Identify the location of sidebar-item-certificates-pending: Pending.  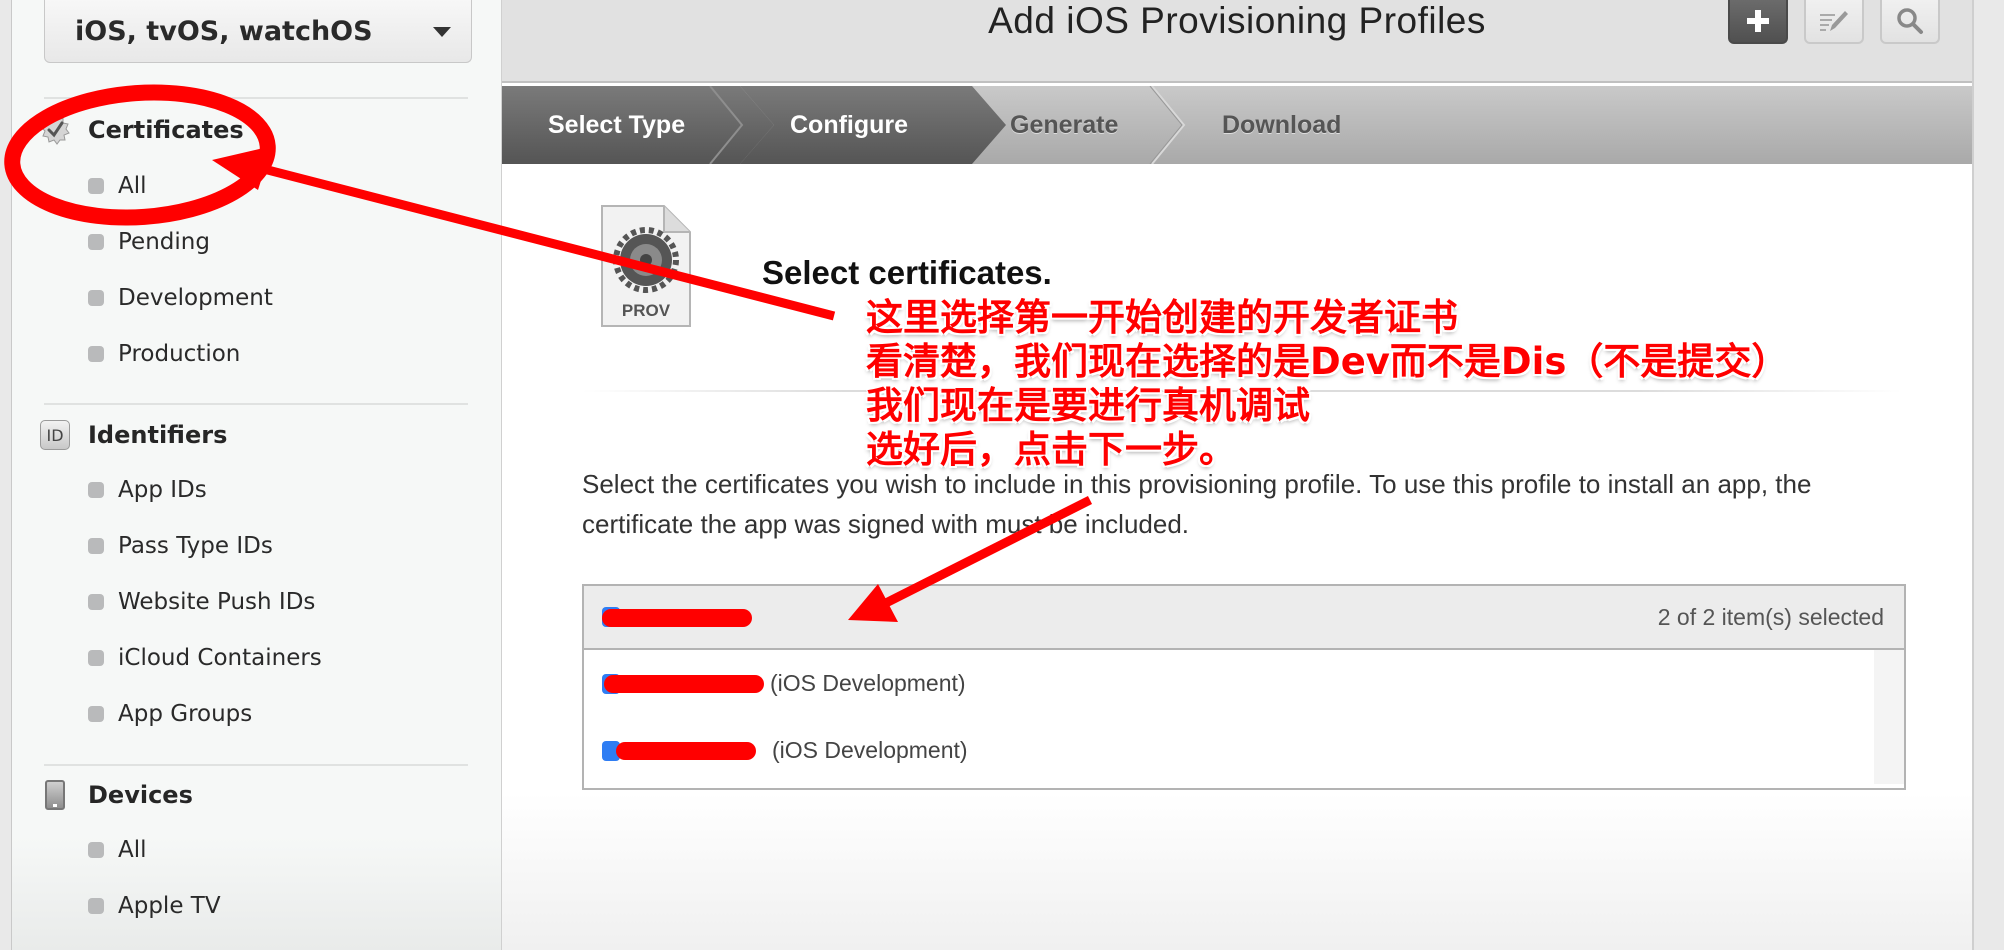
(149, 242).